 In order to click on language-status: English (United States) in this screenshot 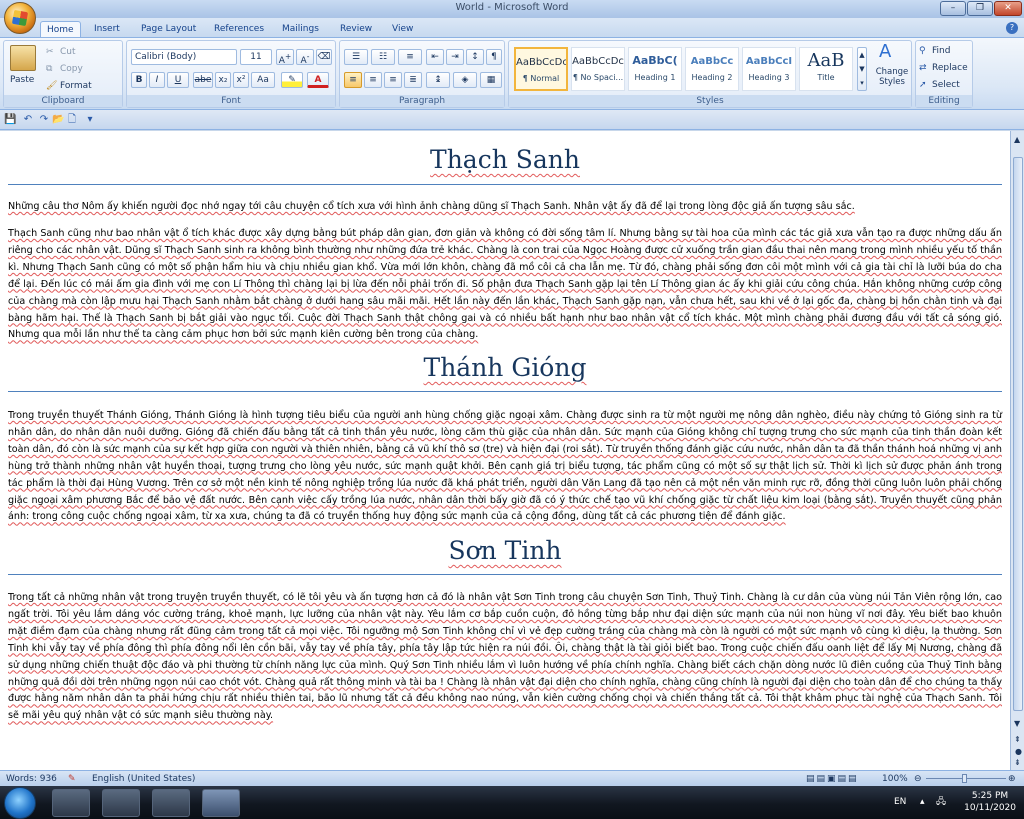, I will do `click(143, 779)`.